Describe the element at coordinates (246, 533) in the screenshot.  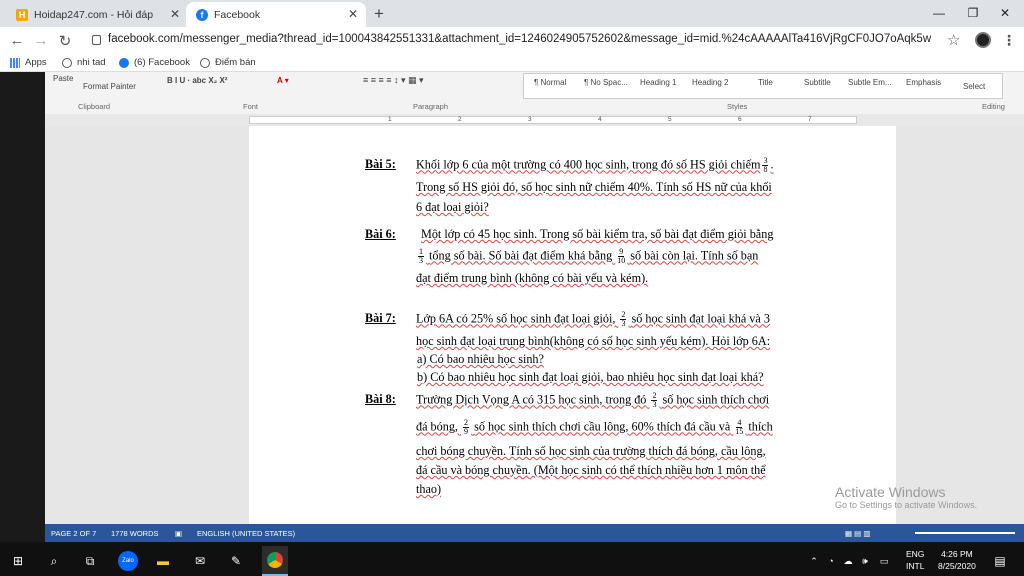
I see `language-status: ENGLISH (UNITED STATES)` at that location.